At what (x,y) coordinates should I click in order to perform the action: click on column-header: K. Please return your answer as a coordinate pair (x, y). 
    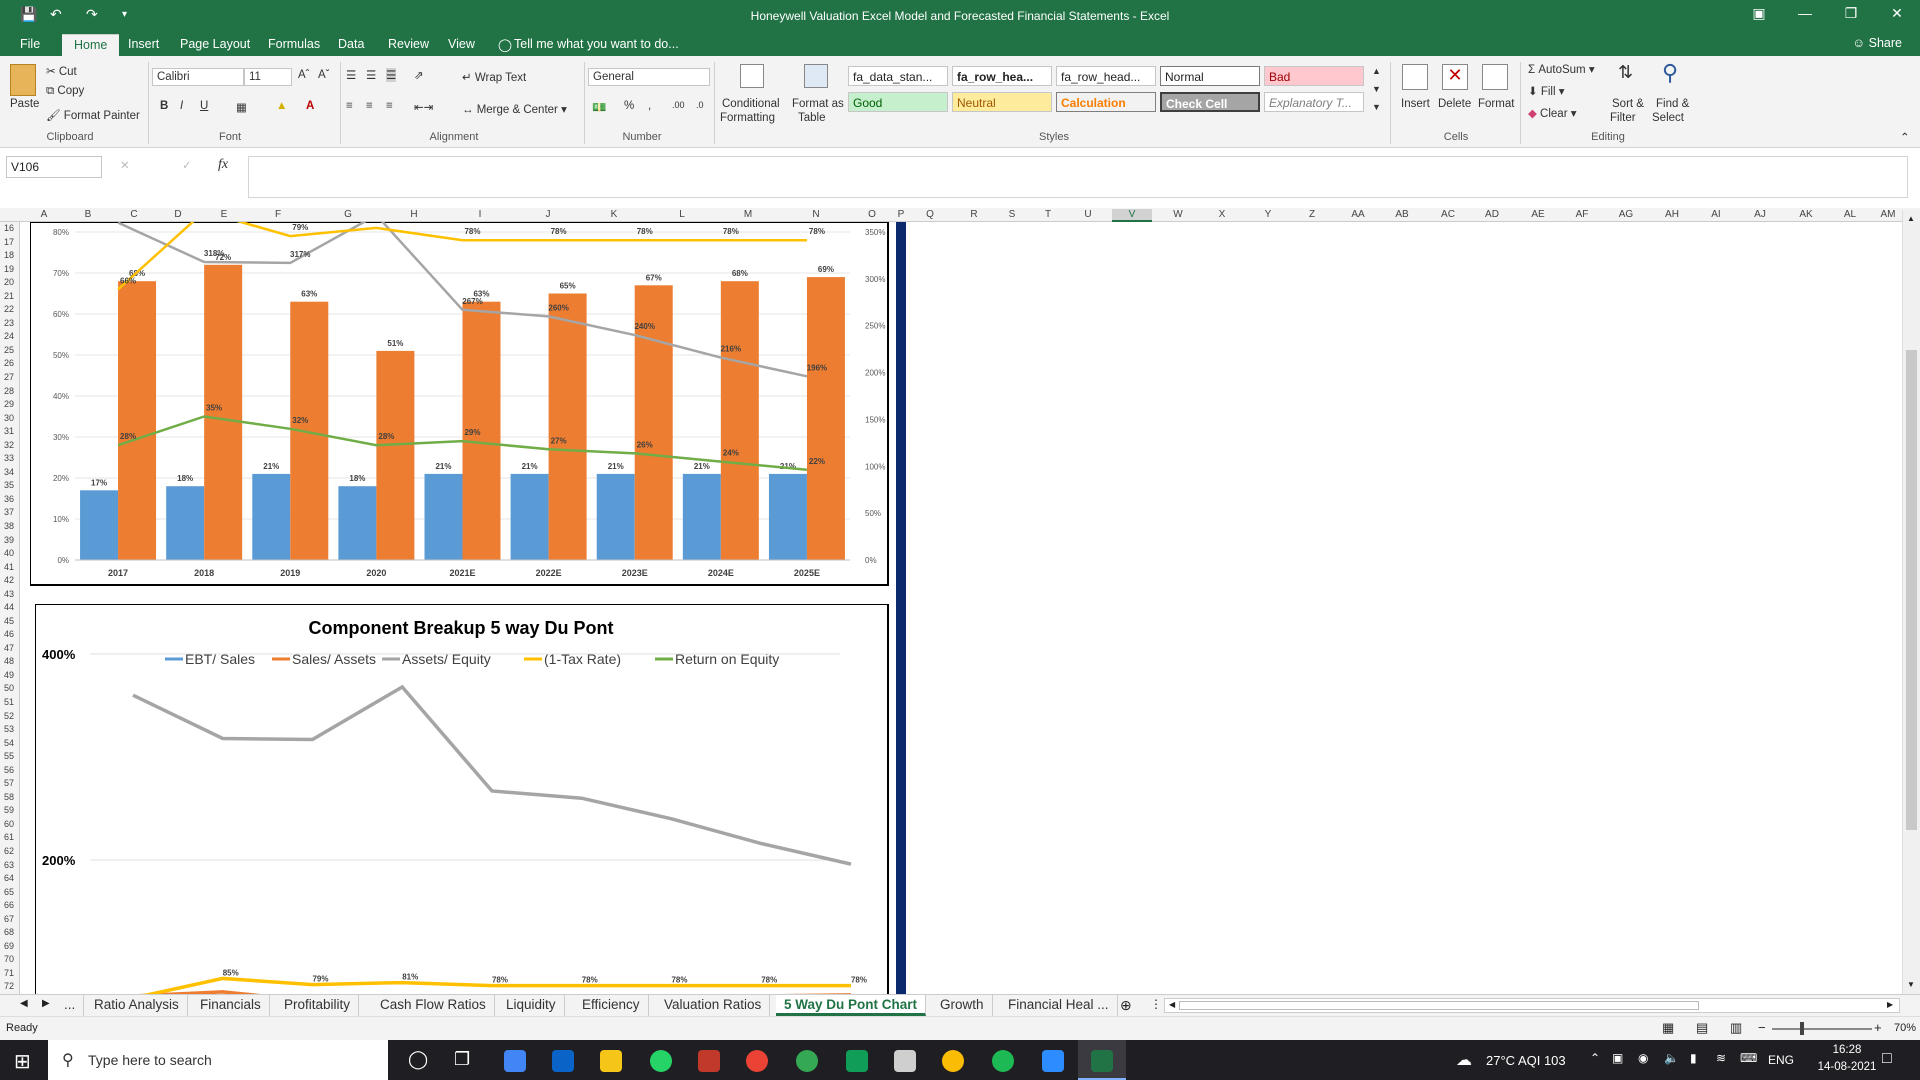
    Looking at the image, I should click on (614, 214).